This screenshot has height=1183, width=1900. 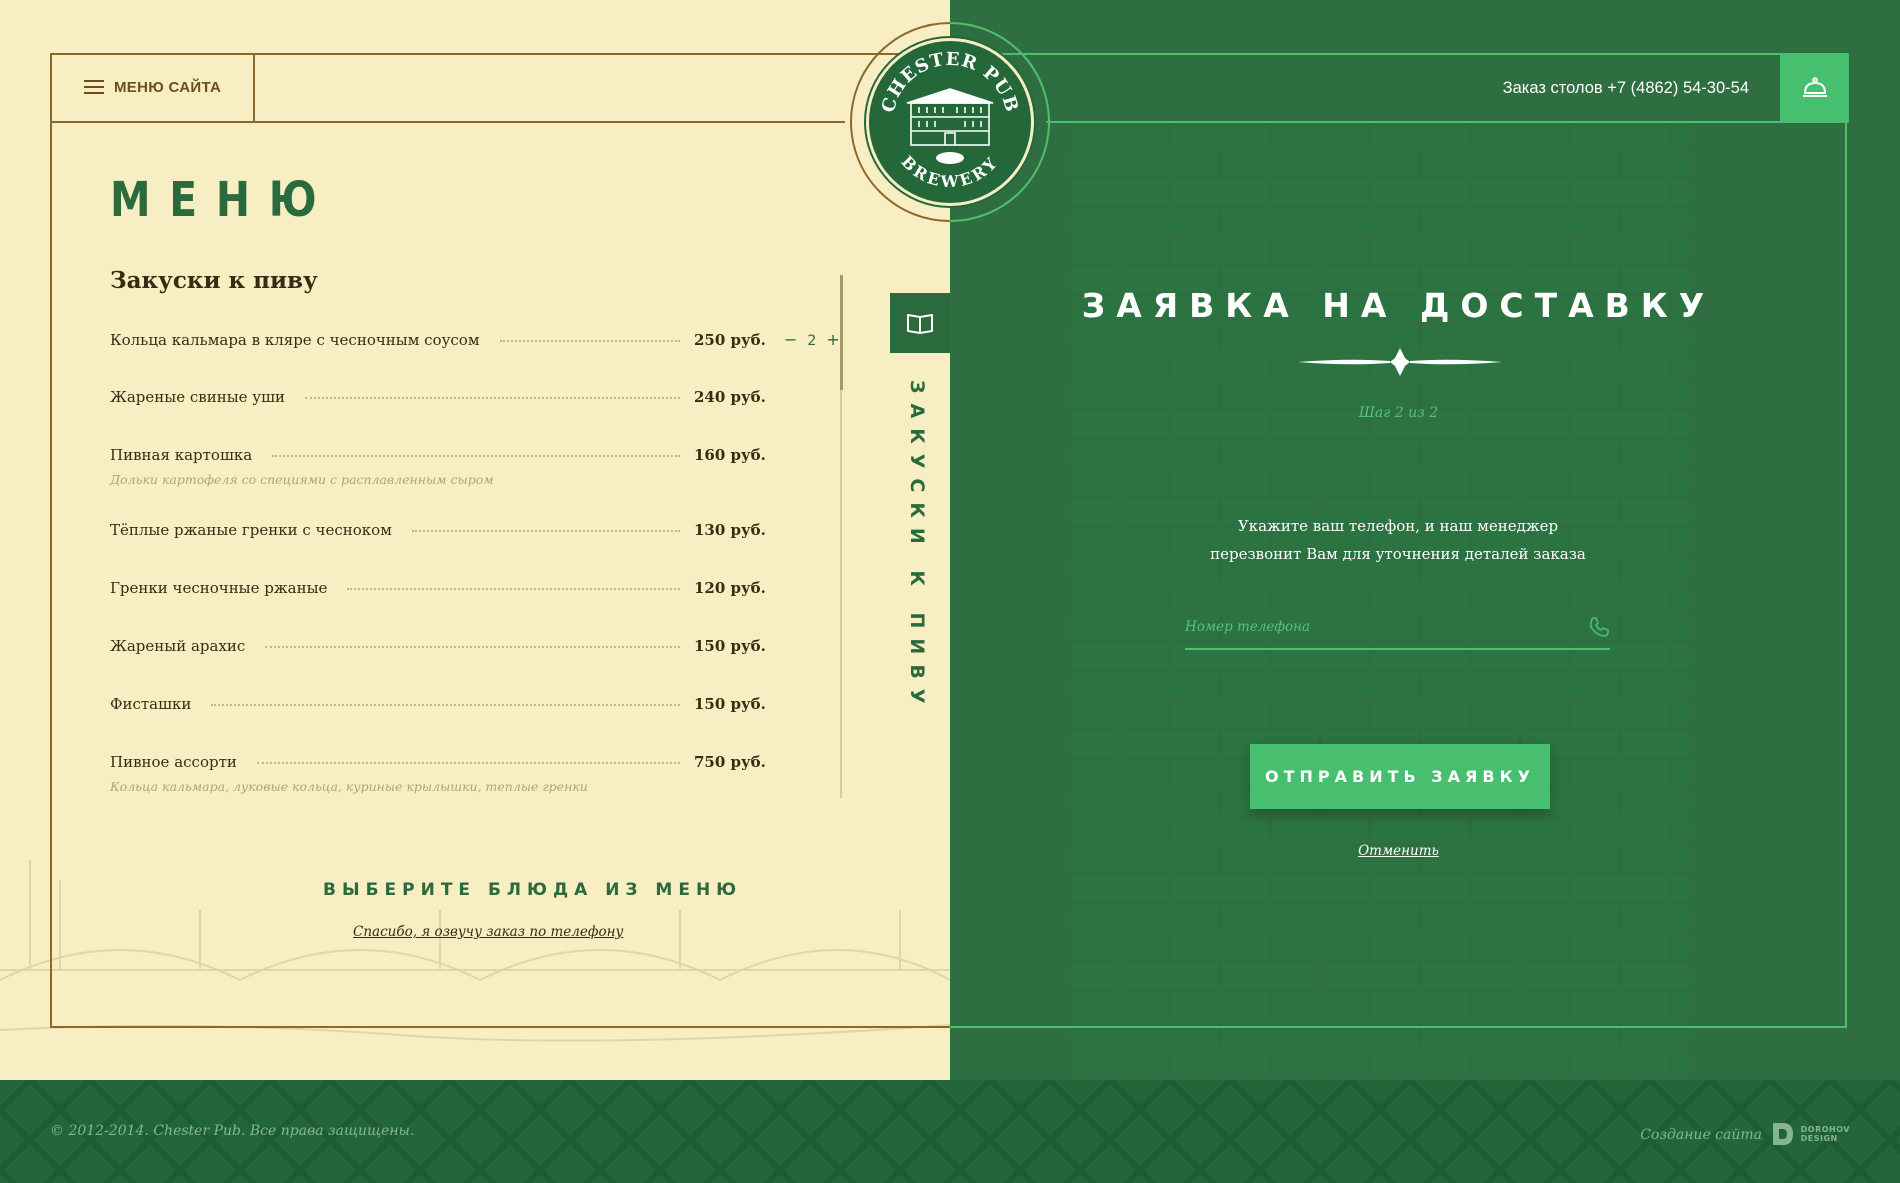 I want to click on ornament-divider, so click(x=1400, y=362).